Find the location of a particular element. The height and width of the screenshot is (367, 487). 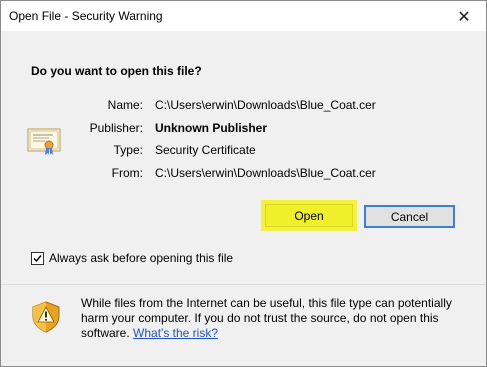

shield-warning-icon is located at coordinates (46, 317).